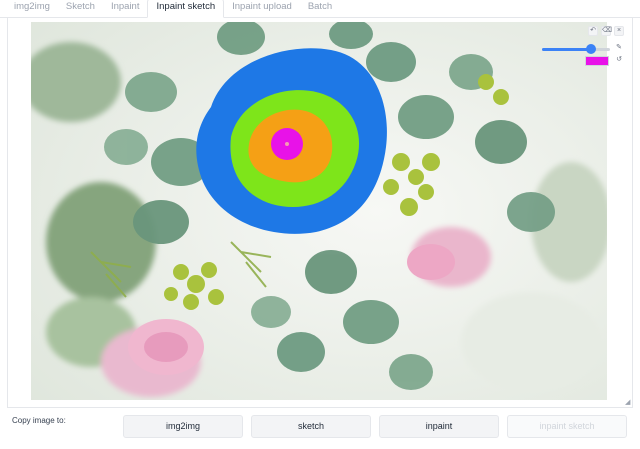 The width and height of the screenshot is (640, 449). What do you see at coordinates (619, 61) in the screenshot?
I see `color-reset-icon: ↺` at bounding box center [619, 61].